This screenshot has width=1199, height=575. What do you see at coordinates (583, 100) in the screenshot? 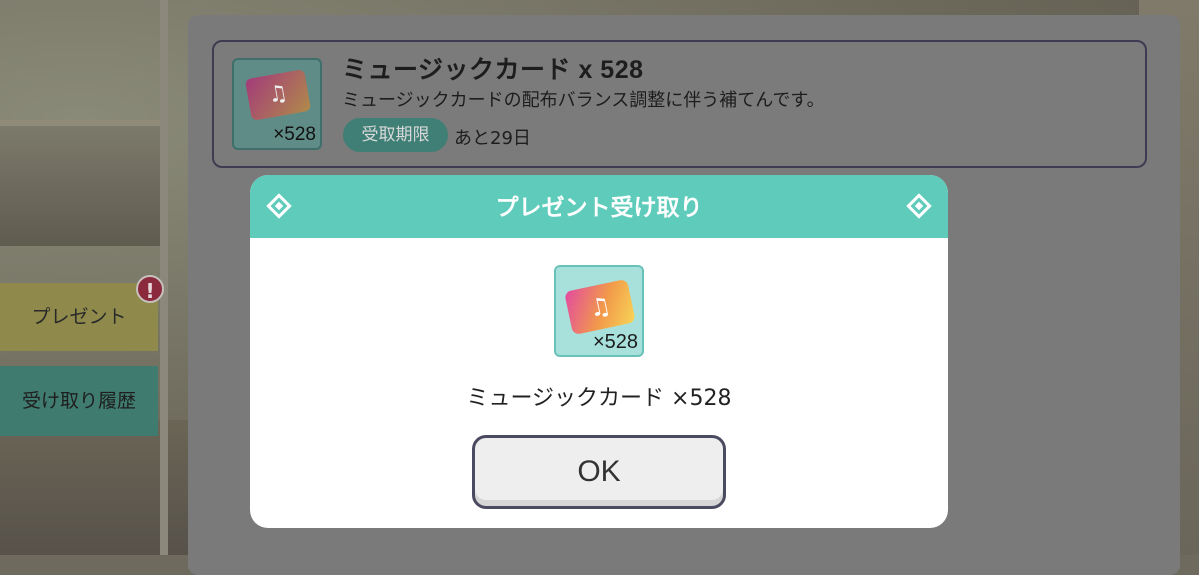
I see `gift-description: ミュージックカードの配布バランス調整に伴う補てんです。` at bounding box center [583, 100].